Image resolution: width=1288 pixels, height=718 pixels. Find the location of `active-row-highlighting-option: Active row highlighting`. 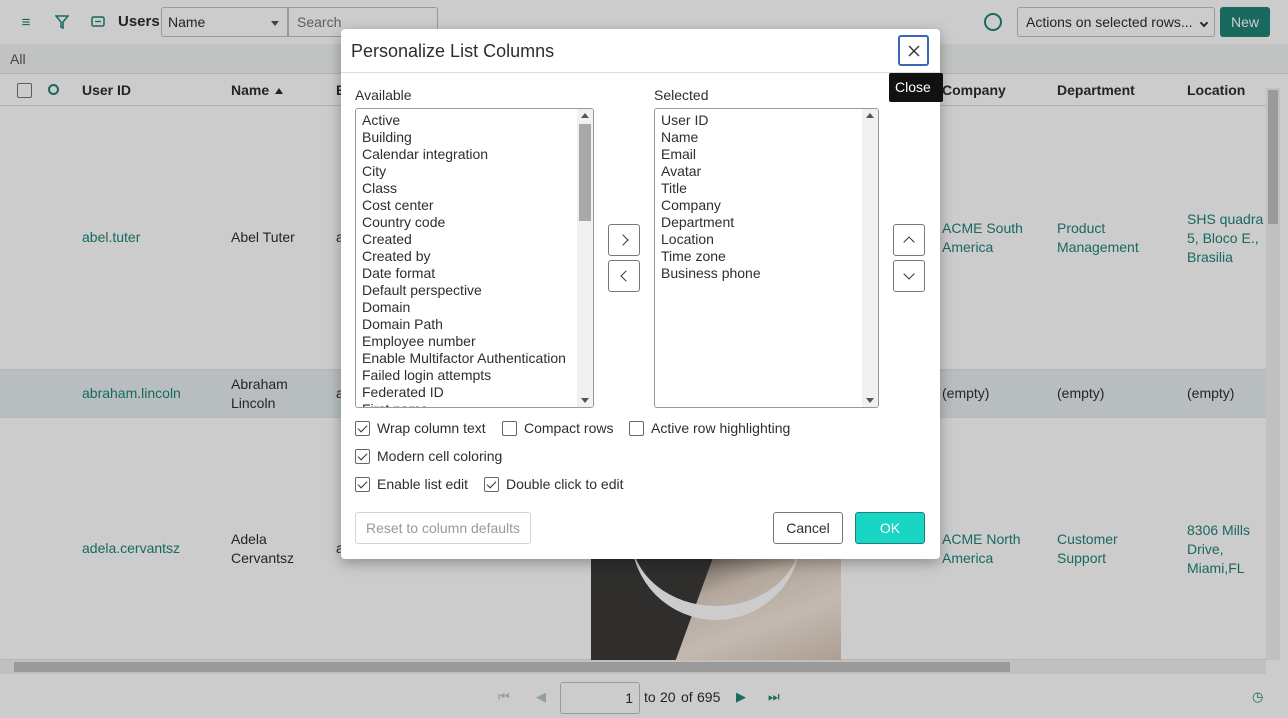

active-row-highlighting-option: Active row highlighting is located at coordinates (709, 428).